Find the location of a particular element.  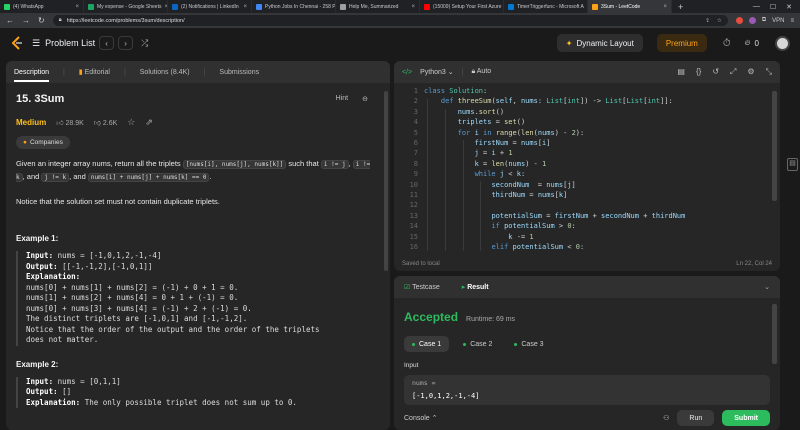

console-toggle: Console ⌃ is located at coordinates (421, 418).